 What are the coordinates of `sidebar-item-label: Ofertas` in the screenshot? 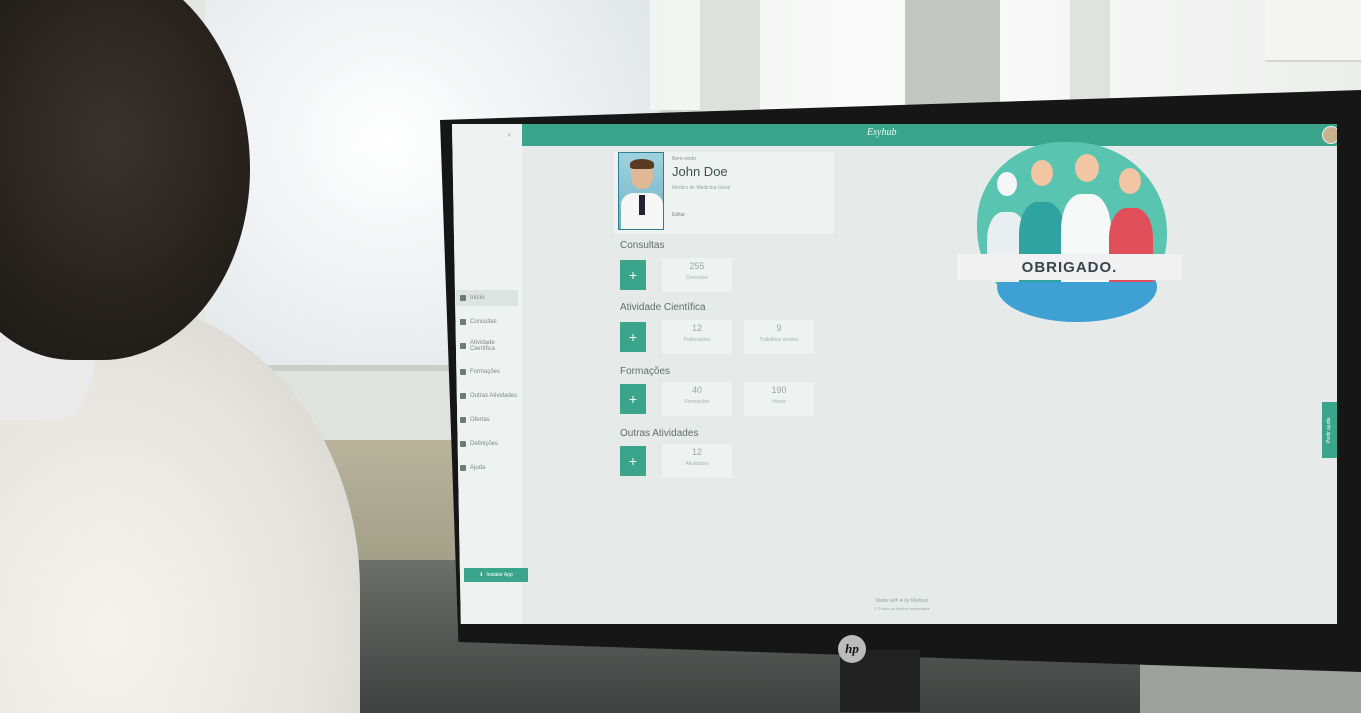 It's located at (480, 420).